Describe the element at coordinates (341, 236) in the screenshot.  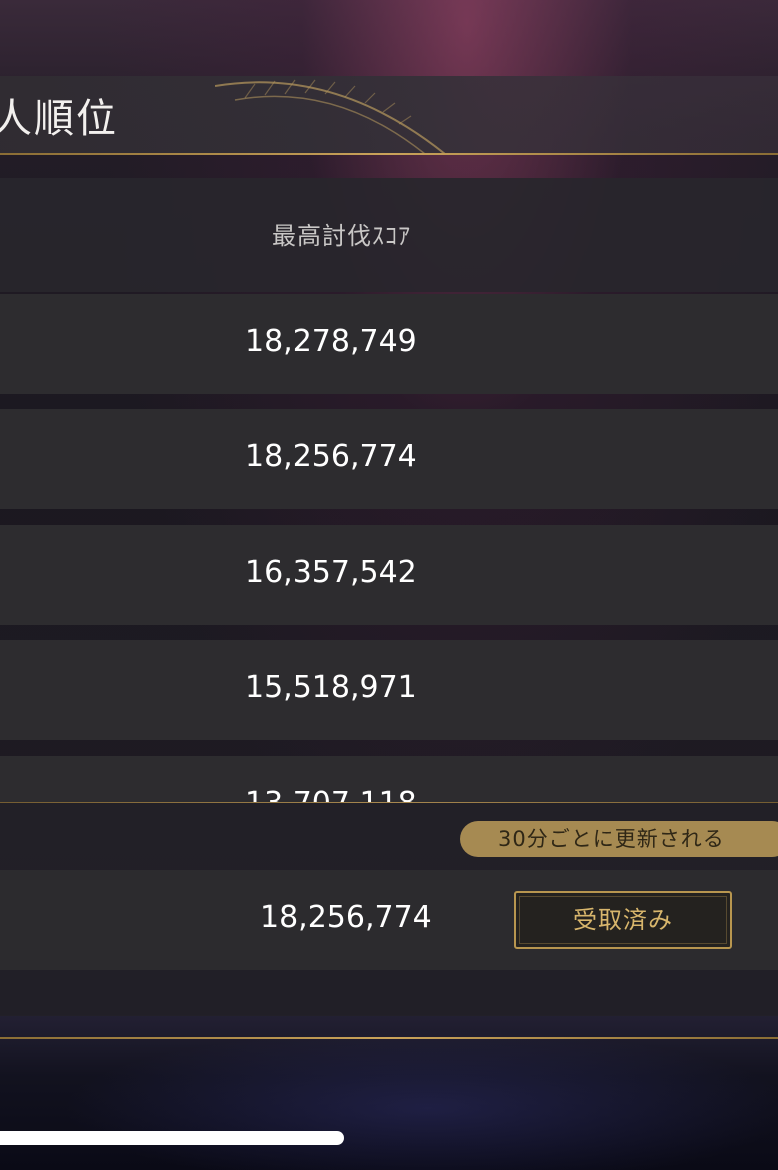
I see `column-label-best-score: 最高討伐ｽｺｱ` at that location.